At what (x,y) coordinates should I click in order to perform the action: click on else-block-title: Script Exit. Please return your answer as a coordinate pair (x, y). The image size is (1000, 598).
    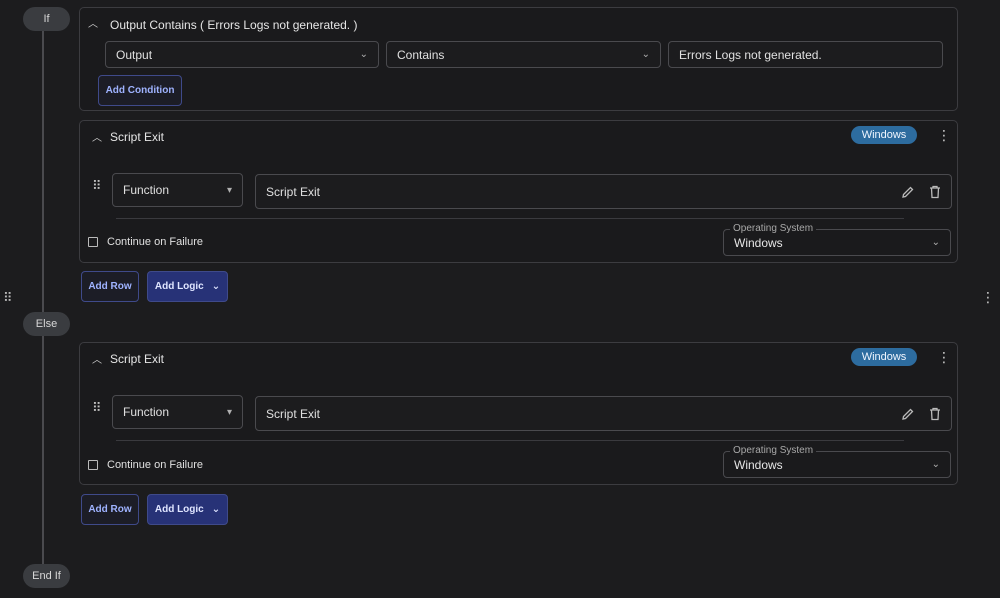
    Looking at the image, I should click on (137, 359).